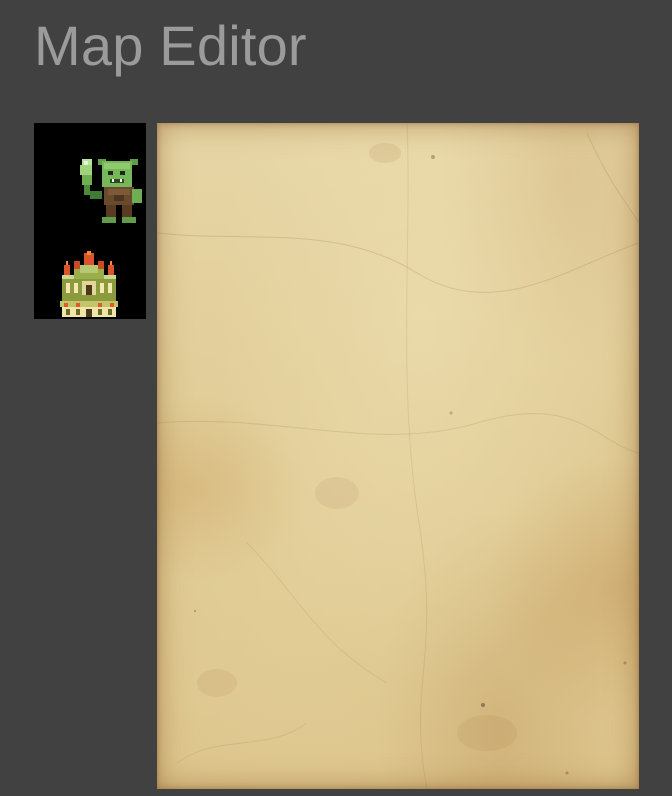 The height and width of the screenshot is (796, 672). I want to click on goblin-tile, so click(110, 191).